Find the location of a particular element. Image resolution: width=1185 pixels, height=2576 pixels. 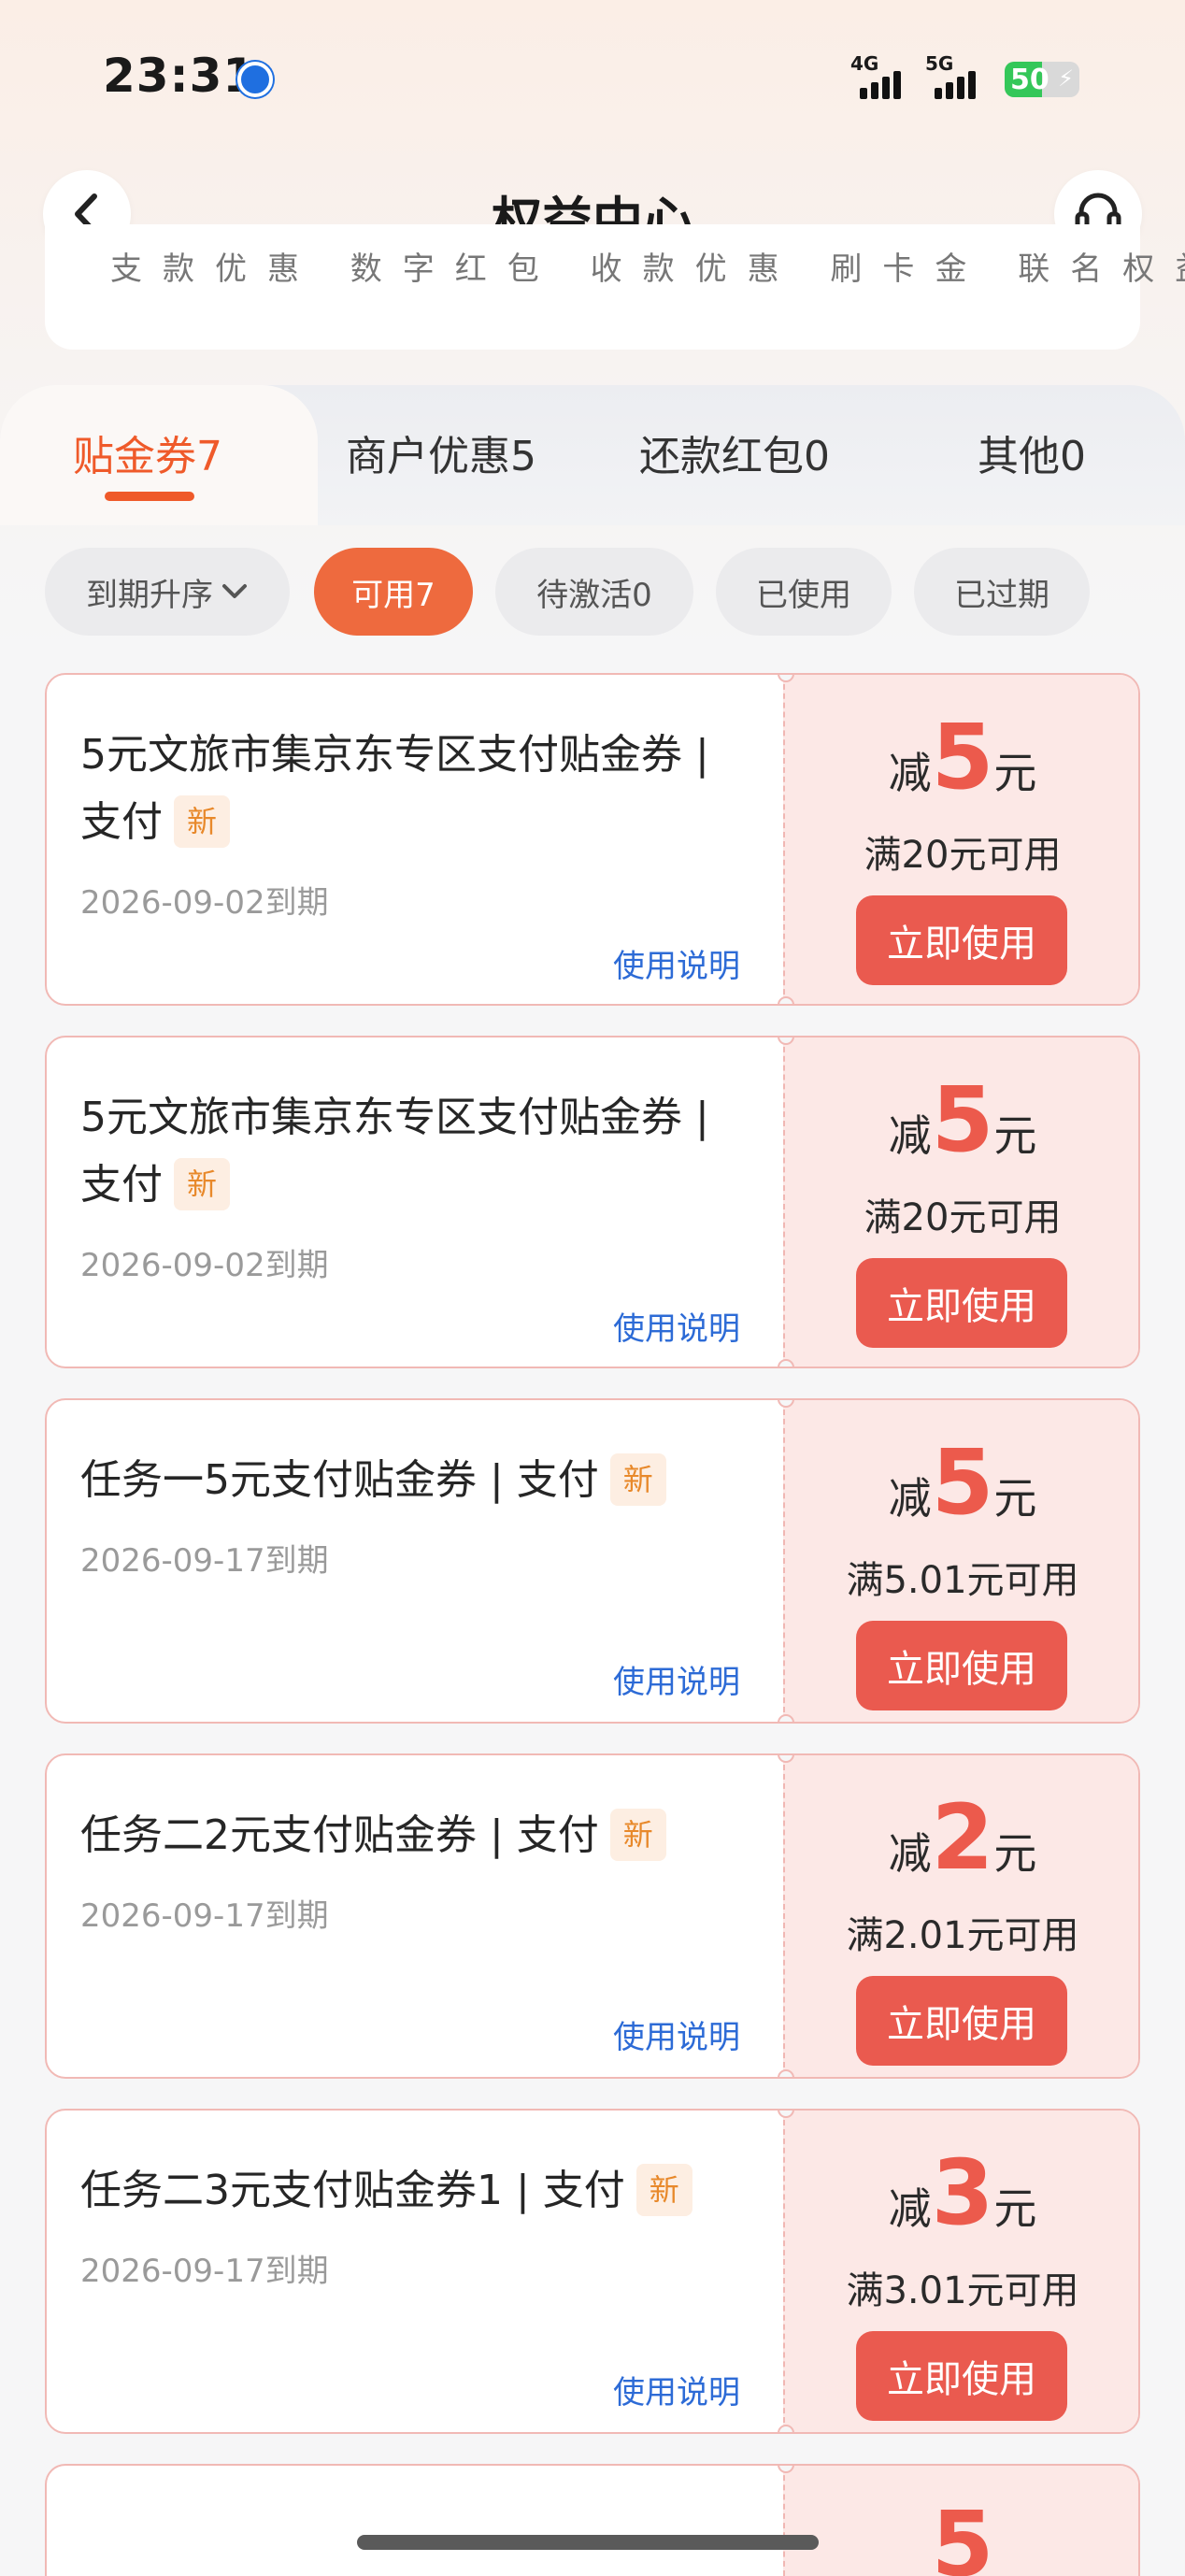

status-time: 23:31 is located at coordinates (180, 76).